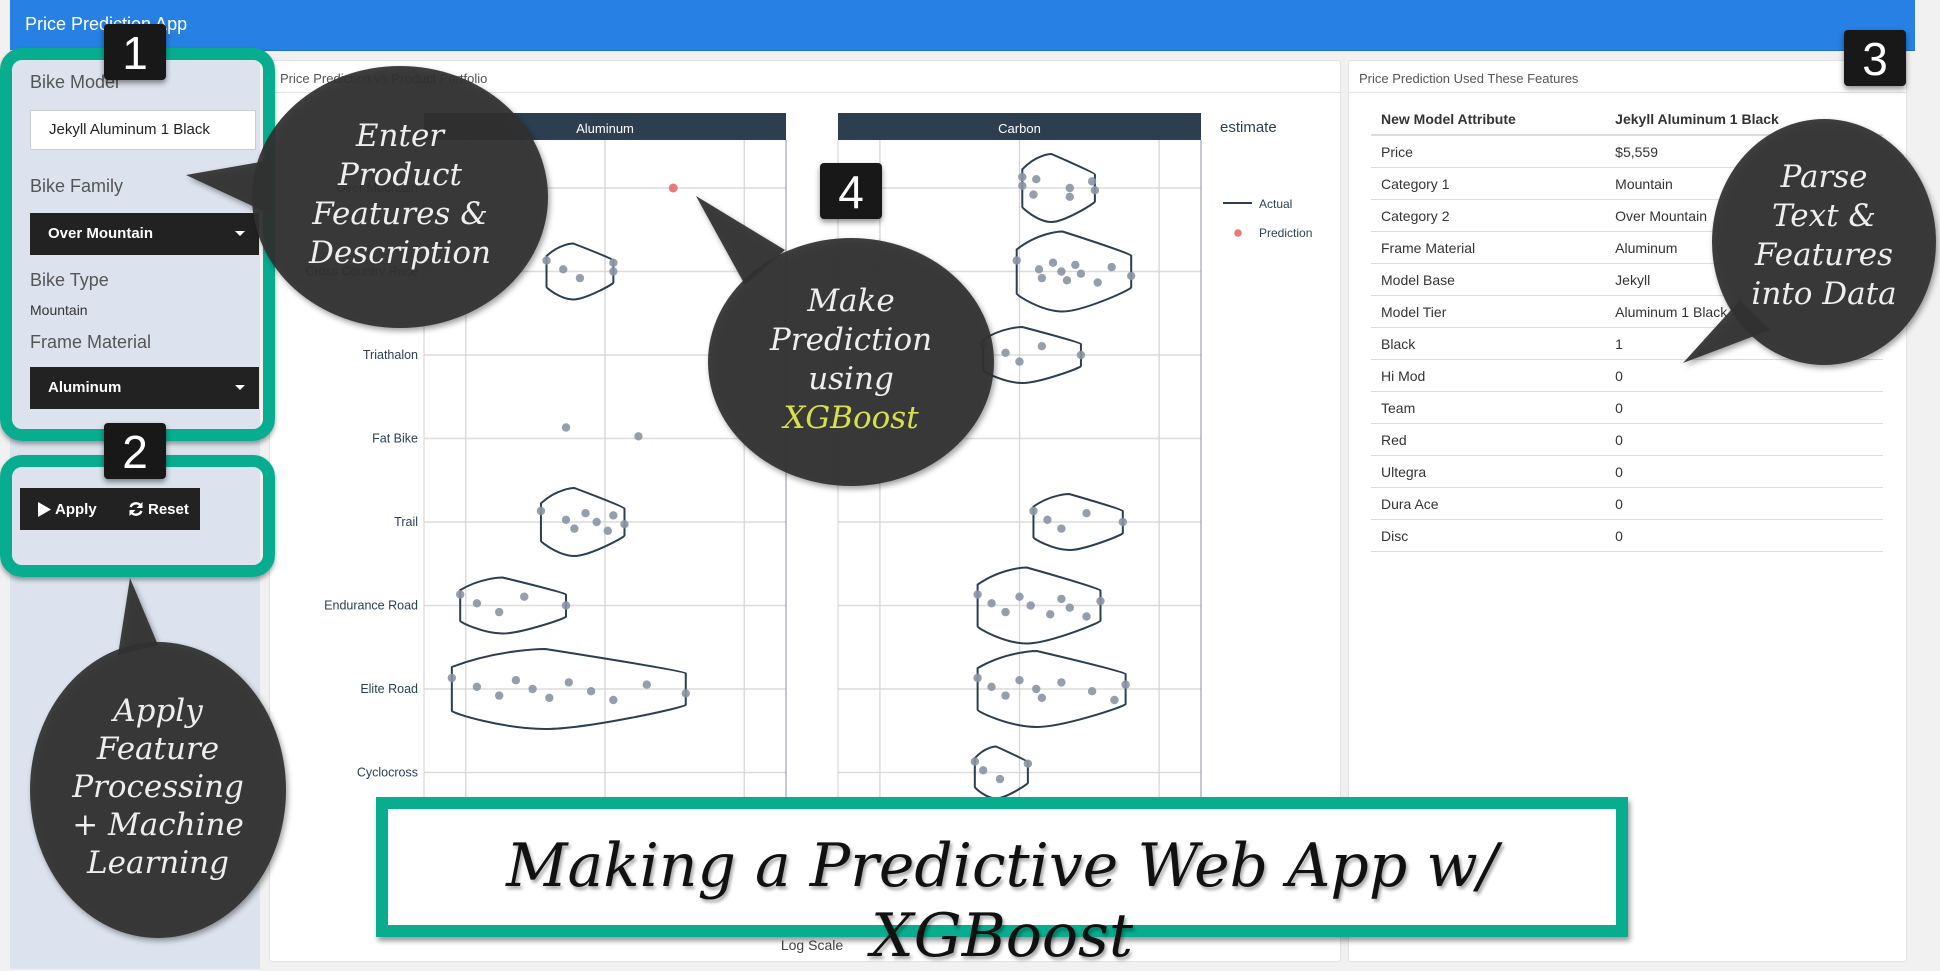 The height and width of the screenshot is (971, 1940). I want to click on xgboost-highlight: XGBoost, so click(851, 418).